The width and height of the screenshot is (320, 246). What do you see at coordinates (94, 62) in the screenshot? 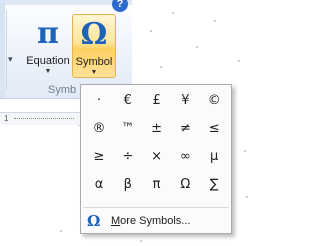
I see `symbol-label: Symbol` at bounding box center [94, 62].